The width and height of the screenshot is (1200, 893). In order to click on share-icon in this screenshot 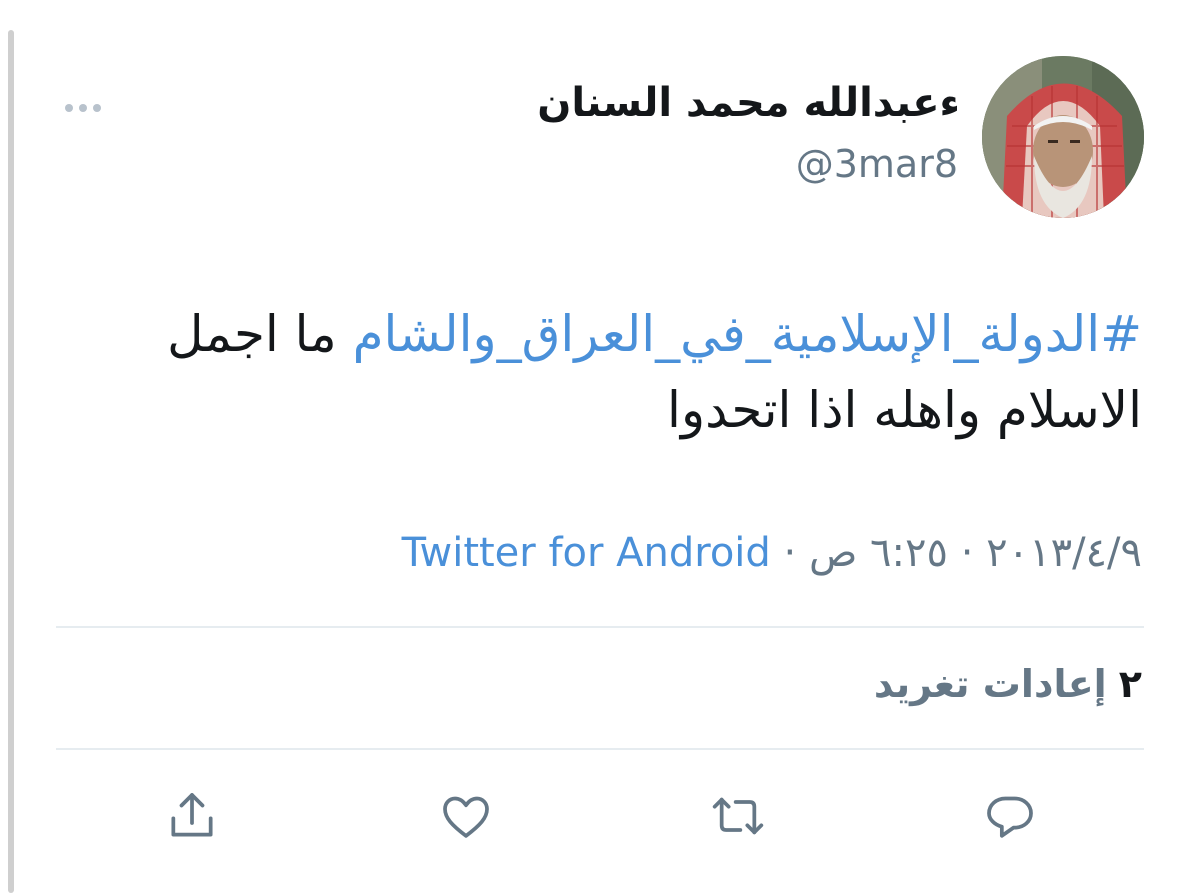, I will do `click(192, 815)`.